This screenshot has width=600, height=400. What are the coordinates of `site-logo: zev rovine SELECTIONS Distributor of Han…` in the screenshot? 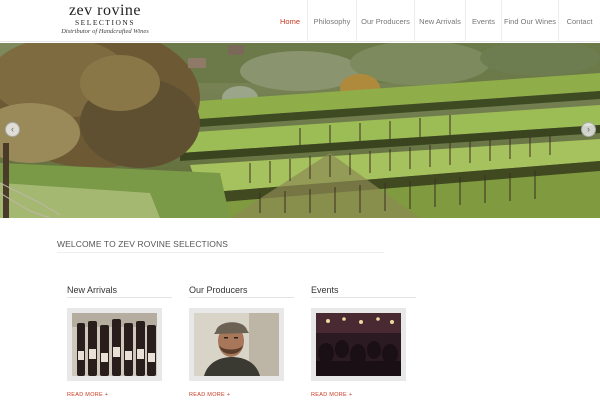 It's located at (105, 20).